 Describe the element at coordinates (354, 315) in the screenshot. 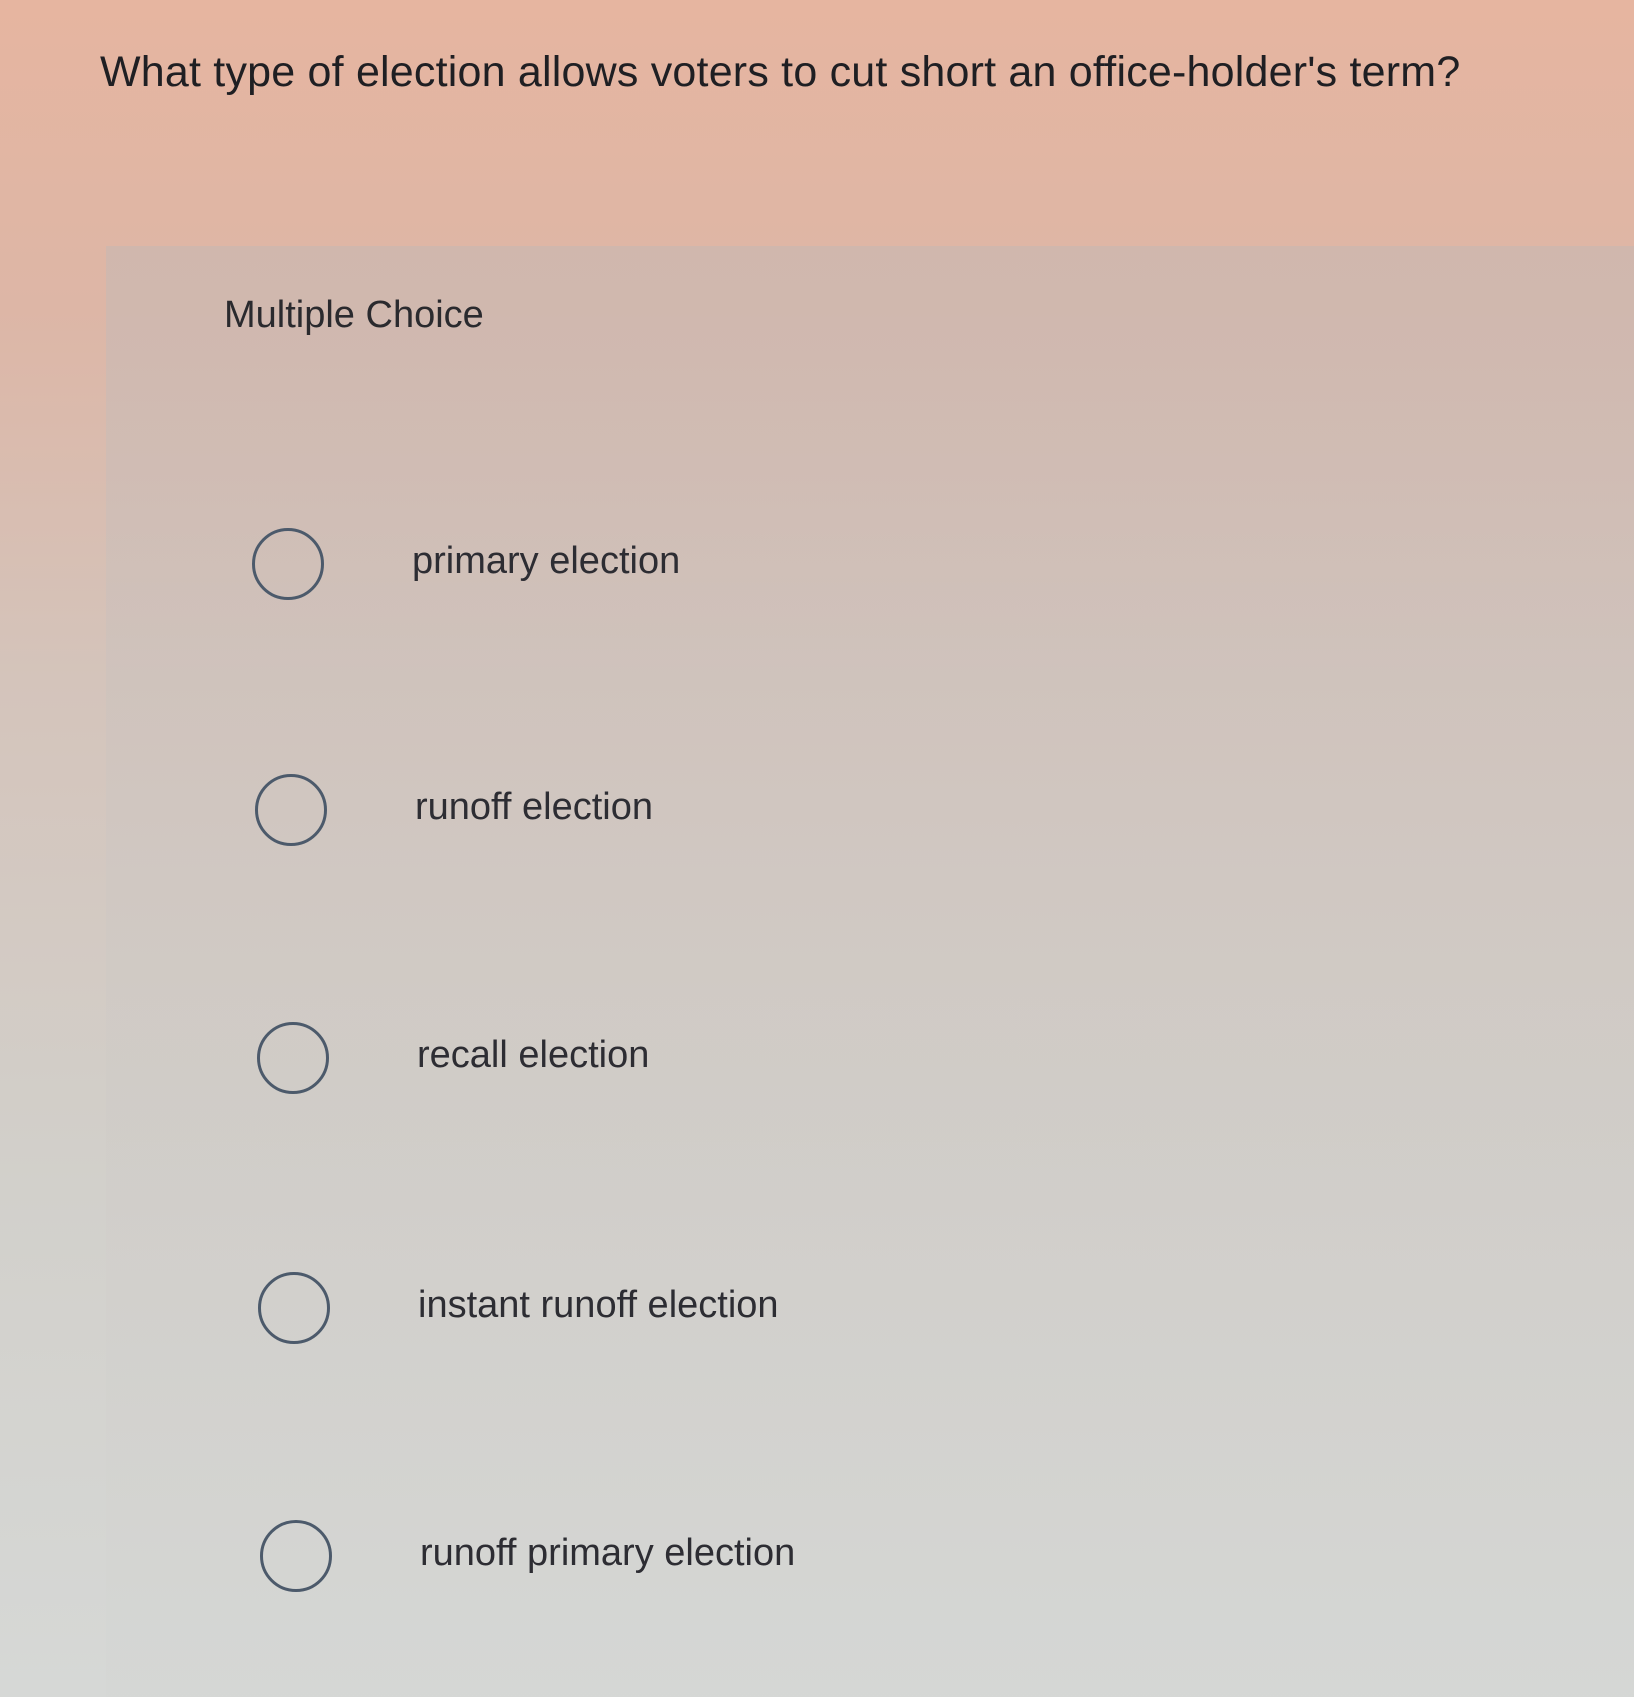

I see `question-type-label: Multiple Choice` at that location.